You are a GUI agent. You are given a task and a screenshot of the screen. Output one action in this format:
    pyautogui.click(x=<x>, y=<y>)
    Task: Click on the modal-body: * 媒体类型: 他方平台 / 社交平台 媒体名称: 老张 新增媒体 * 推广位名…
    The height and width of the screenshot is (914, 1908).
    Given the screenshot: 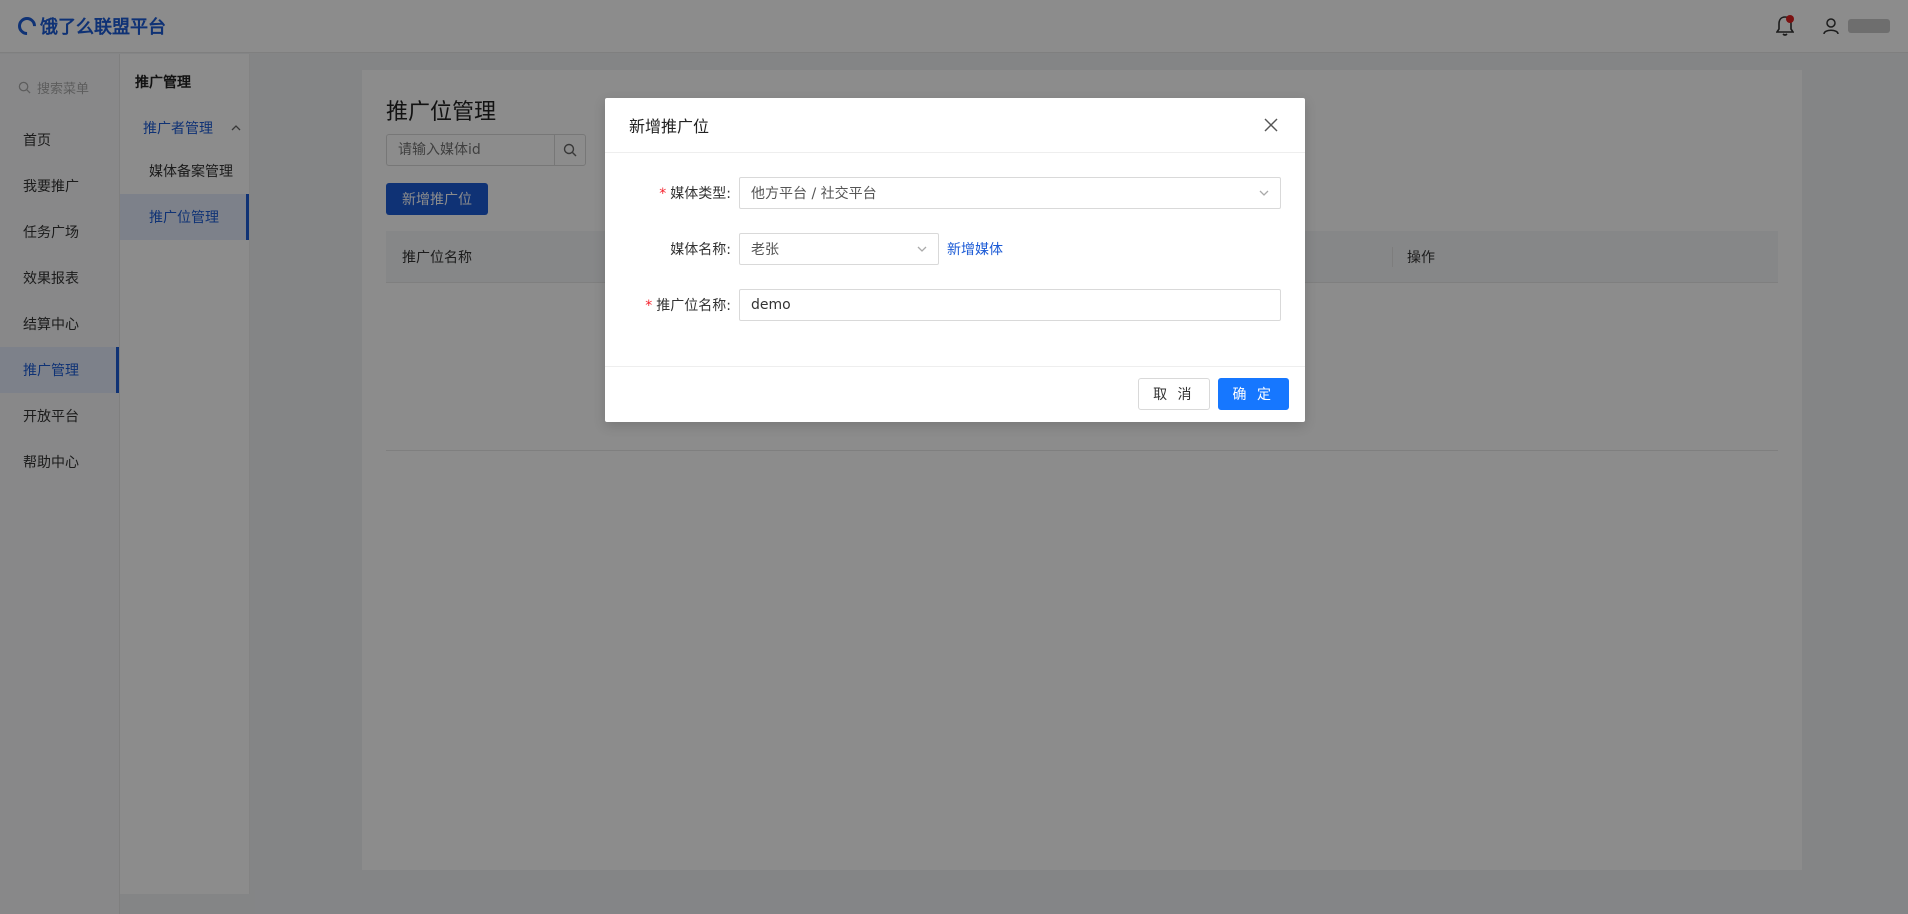 What is the action you would take?
    pyautogui.click(x=955, y=260)
    